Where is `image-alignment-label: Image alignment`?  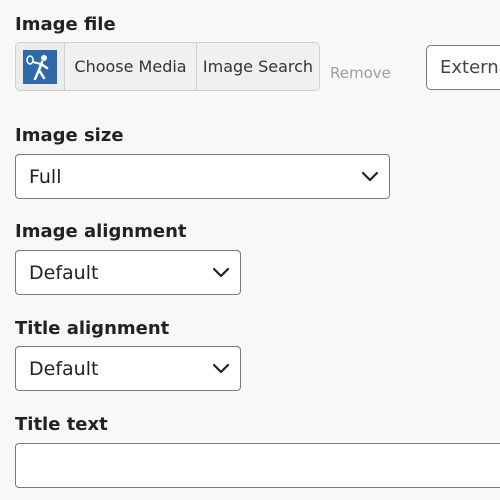
image-alignment-label: Image alignment is located at coordinates (101, 231).